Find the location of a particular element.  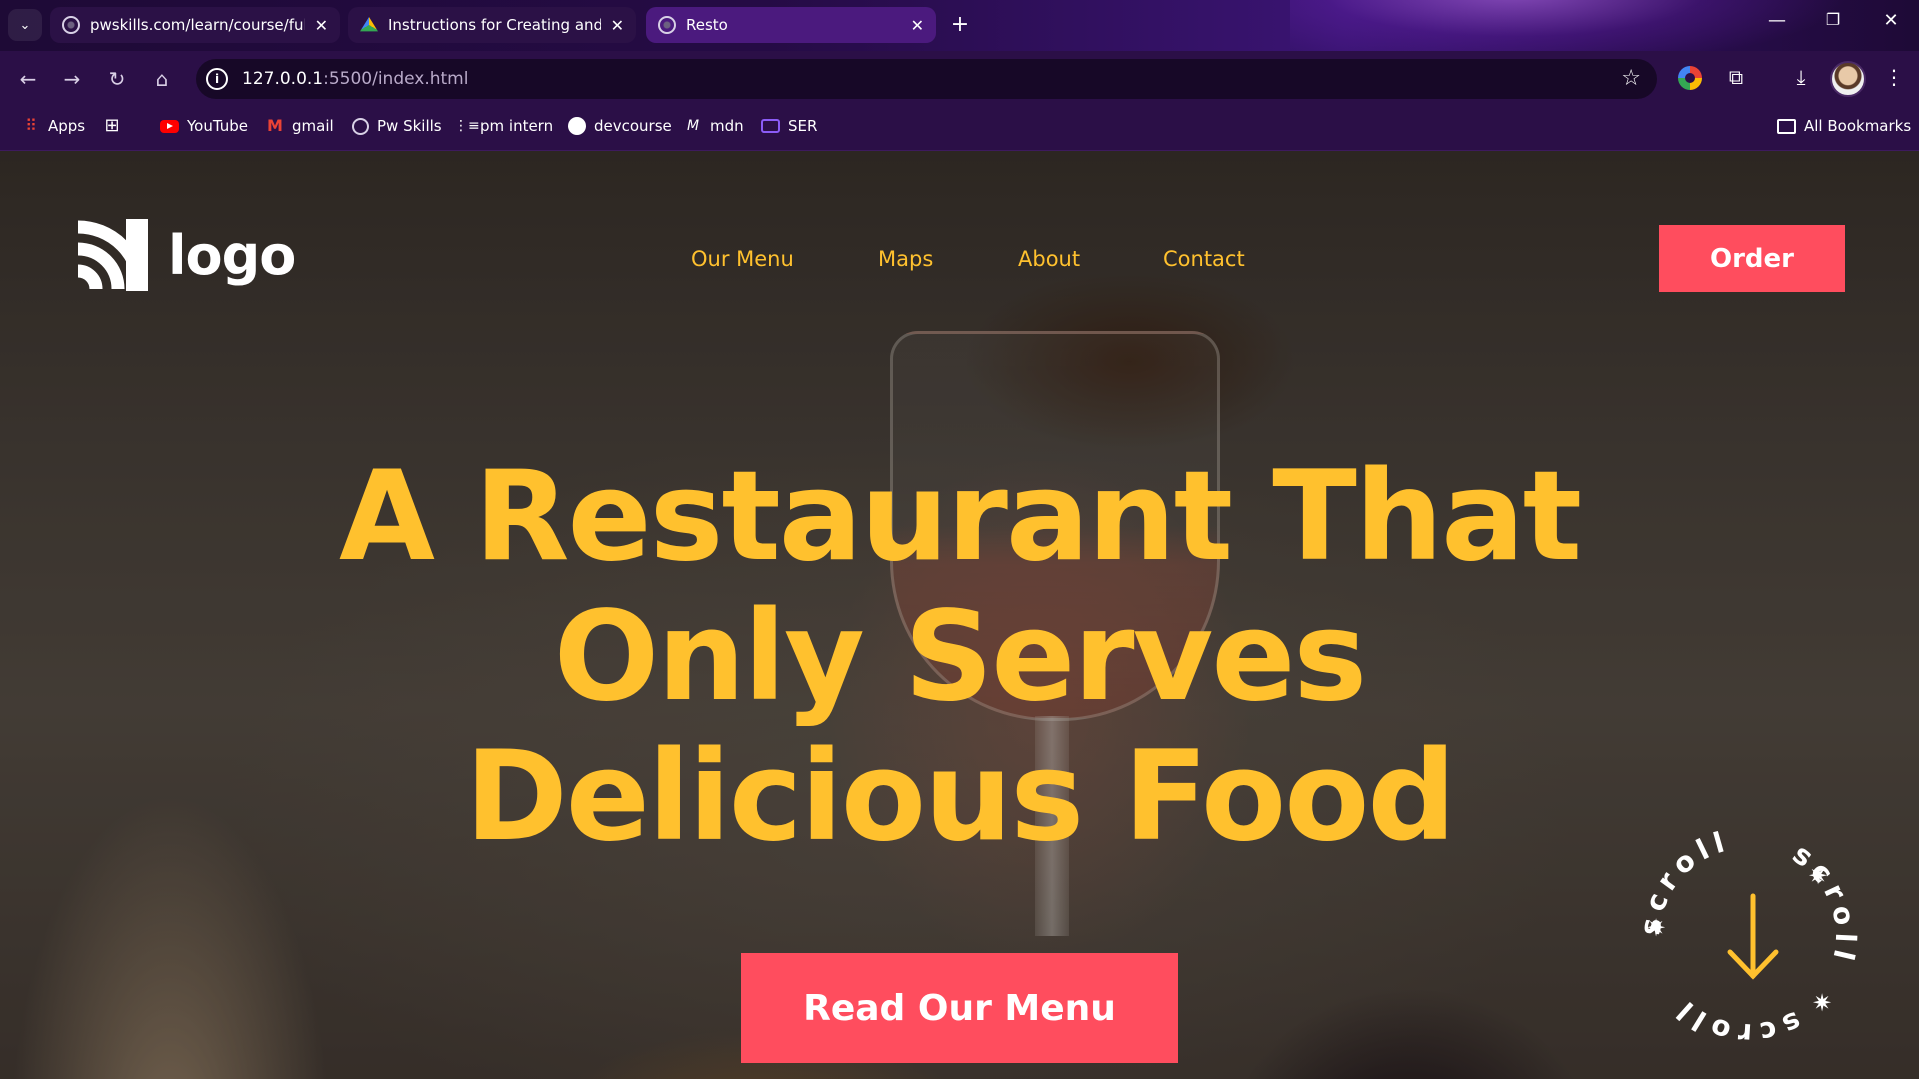

restore-icon: ❐ is located at coordinates (1833, 19).